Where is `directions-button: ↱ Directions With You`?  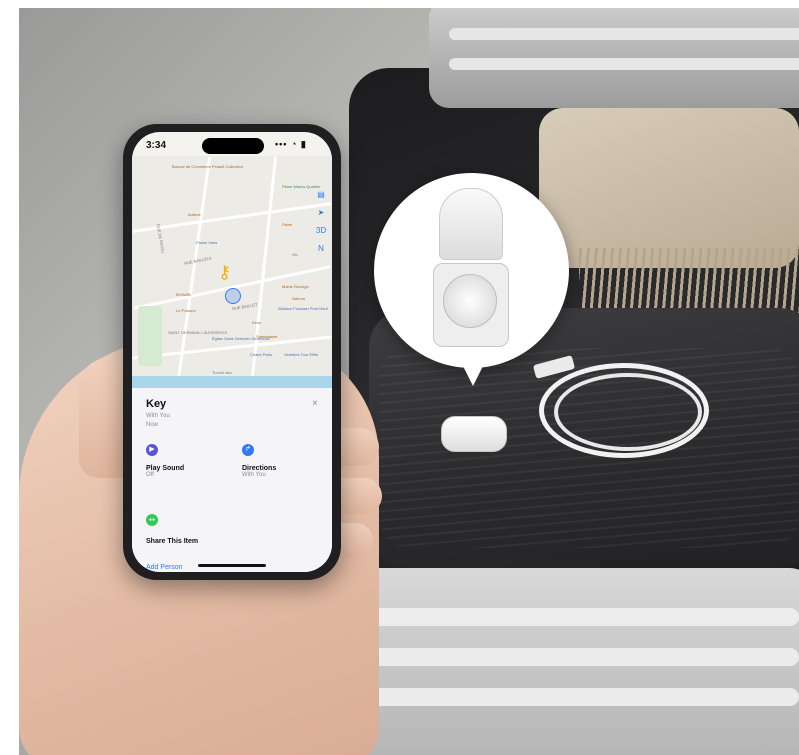
directions-button: ↱ Directions With You is located at coordinates (259, 461).